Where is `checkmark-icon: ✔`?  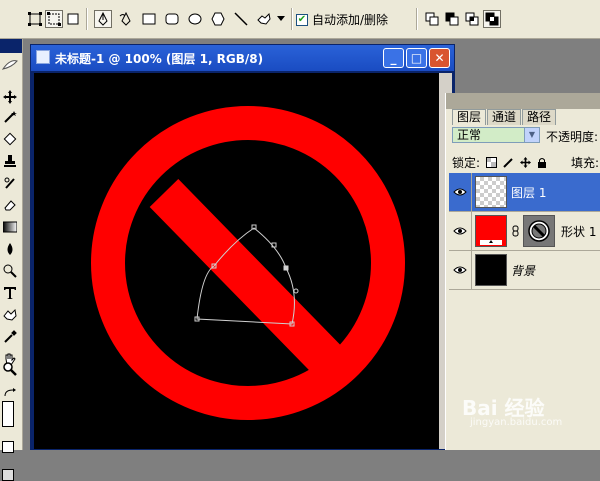
checkmark-icon: ✔ is located at coordinates (302, 19).